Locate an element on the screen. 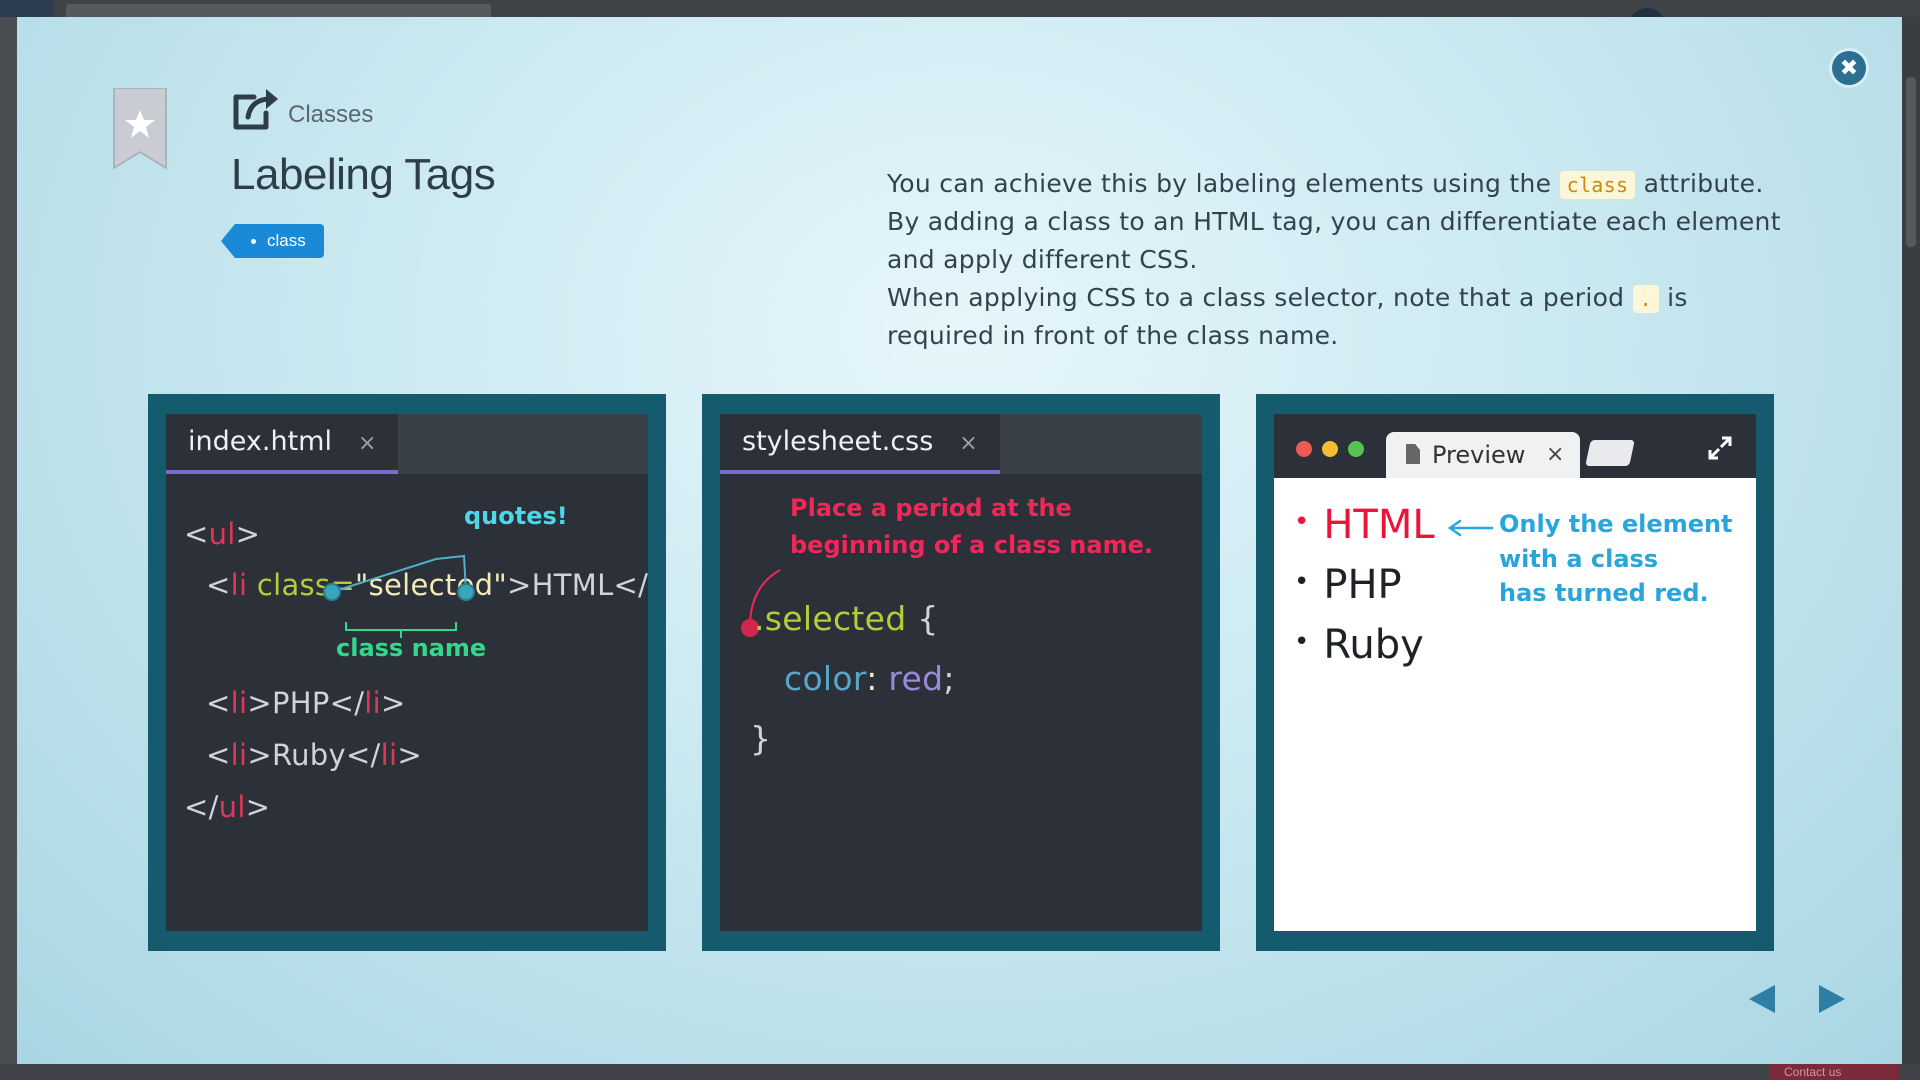  code-line-declaration: color: red; is located at coordinates (869, 678).